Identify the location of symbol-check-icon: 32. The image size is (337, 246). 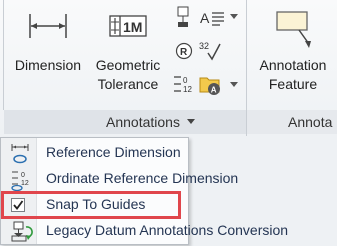
(210, 51).